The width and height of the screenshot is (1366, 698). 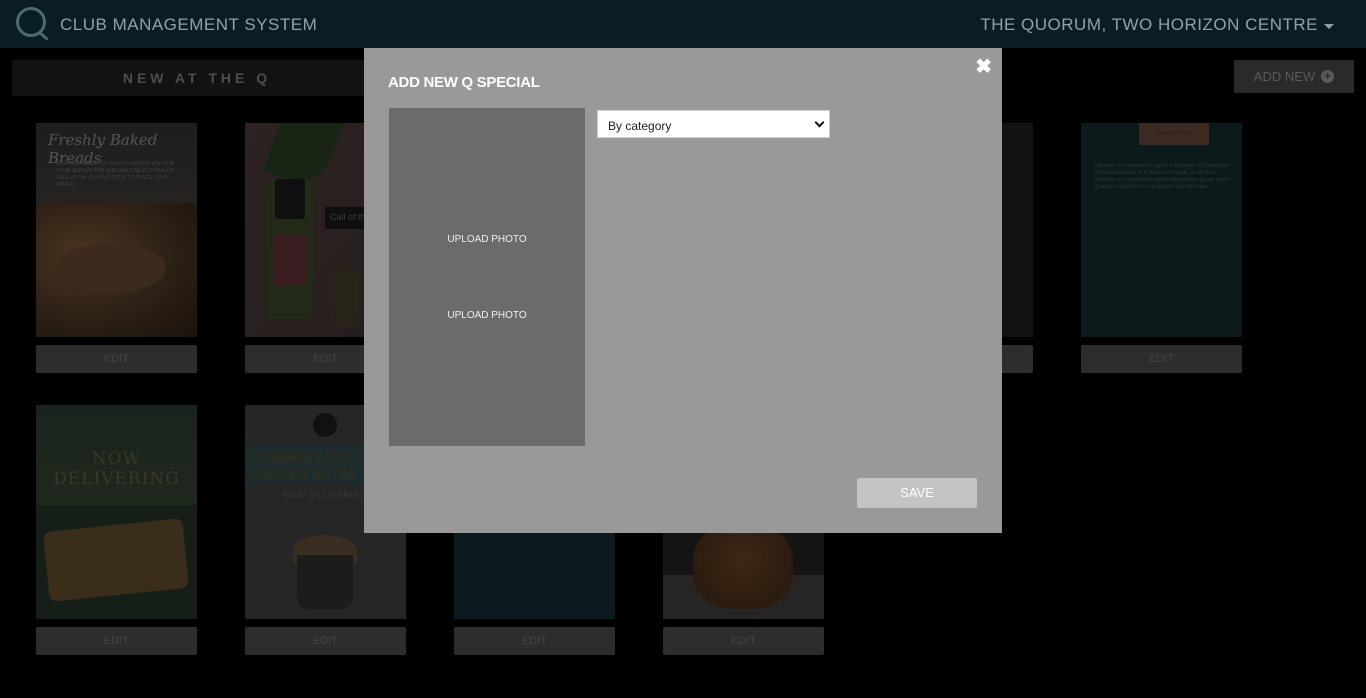 What do you see at coordinates (325, 582) in the screenshot?
I see `ice-cream-cup-graphic` at bounding box center [325, 582].